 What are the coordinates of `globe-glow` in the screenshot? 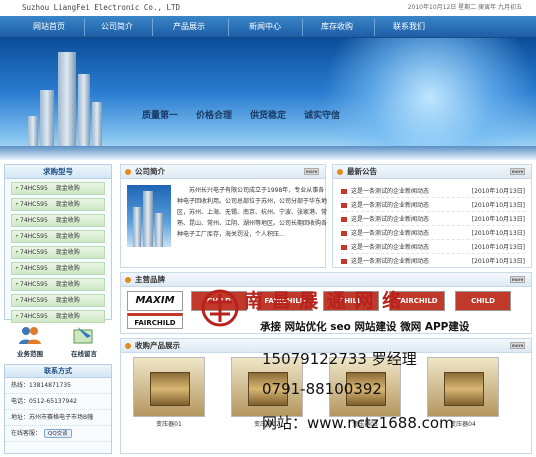 It's located at (418, 99).